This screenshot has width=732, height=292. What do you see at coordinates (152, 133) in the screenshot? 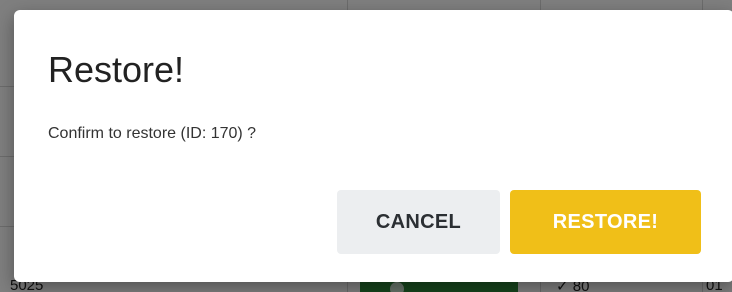
I see `dialog-message: Confirm to restore (ID: 170) ?` at bounding box center [152, 133].